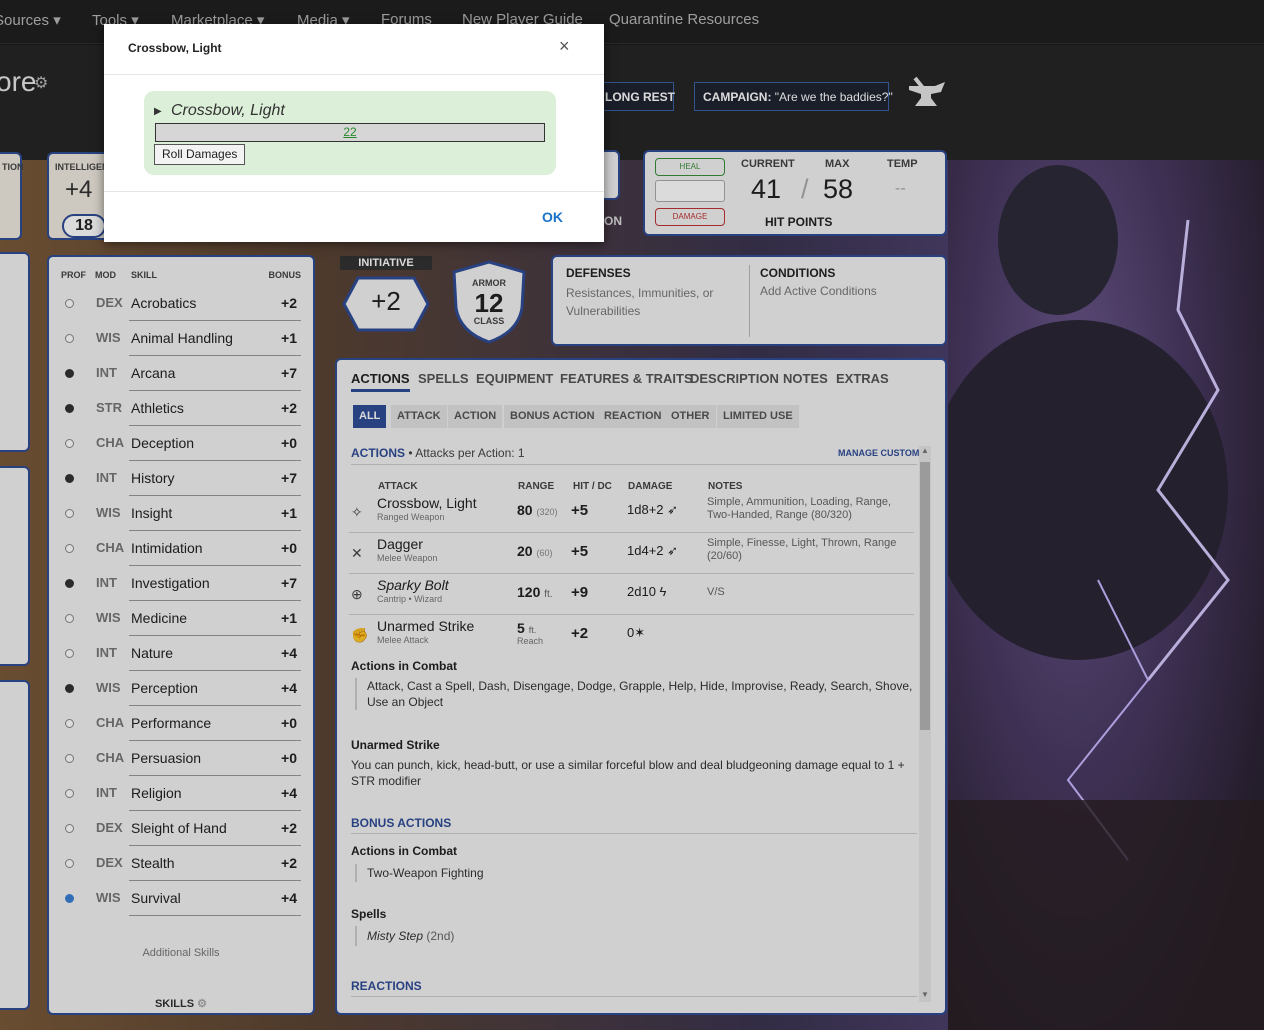 This screenshot has height=1030, width=1264. What do you see at coordinates (690, 167) in the screenshot?
I see `heal-button: HEAL` at bounding box center [690, 167].